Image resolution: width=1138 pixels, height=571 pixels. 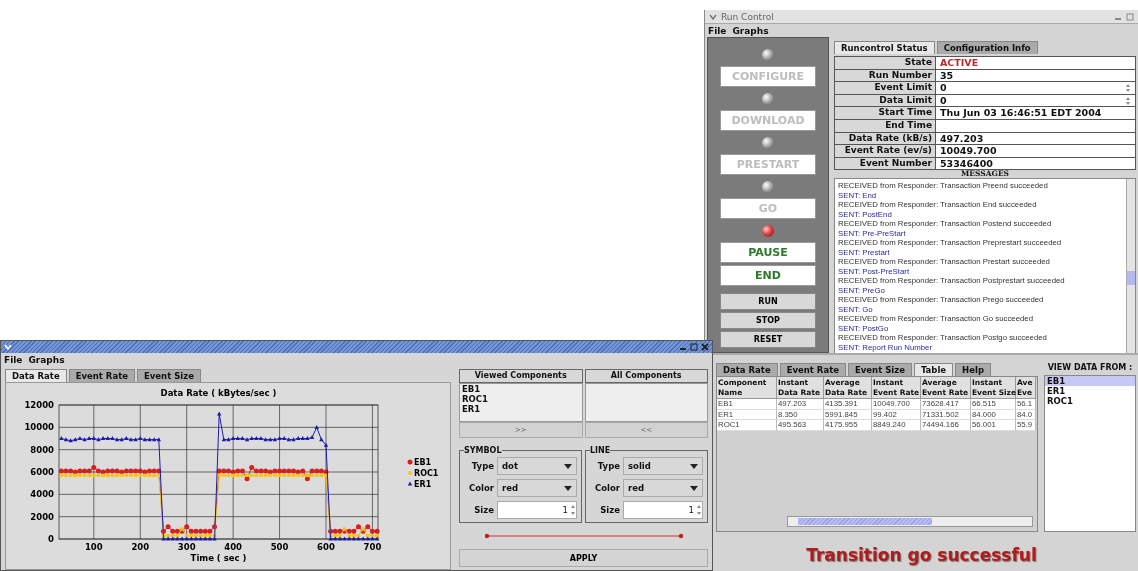 I want to click on status-label: Start Time, so click(x=885, y=113).